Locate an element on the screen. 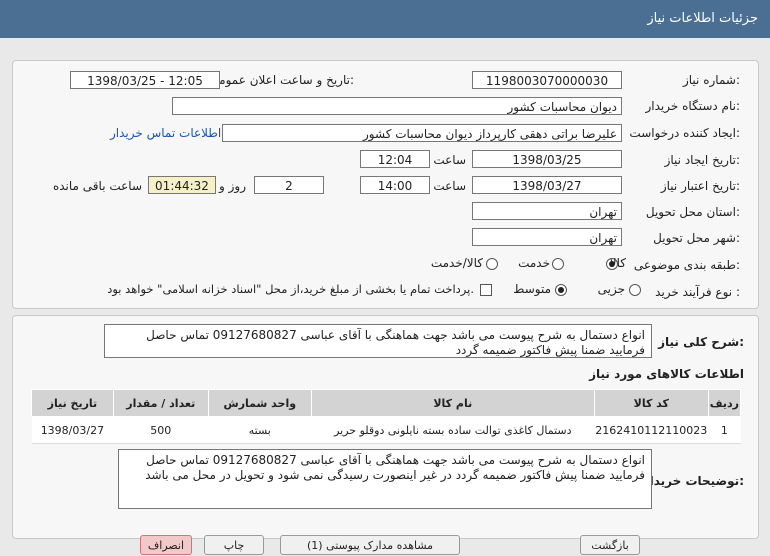 The image size is (770, 556). category-goods-service-label: کالا/خدمت is located at coordinates (456, 263).